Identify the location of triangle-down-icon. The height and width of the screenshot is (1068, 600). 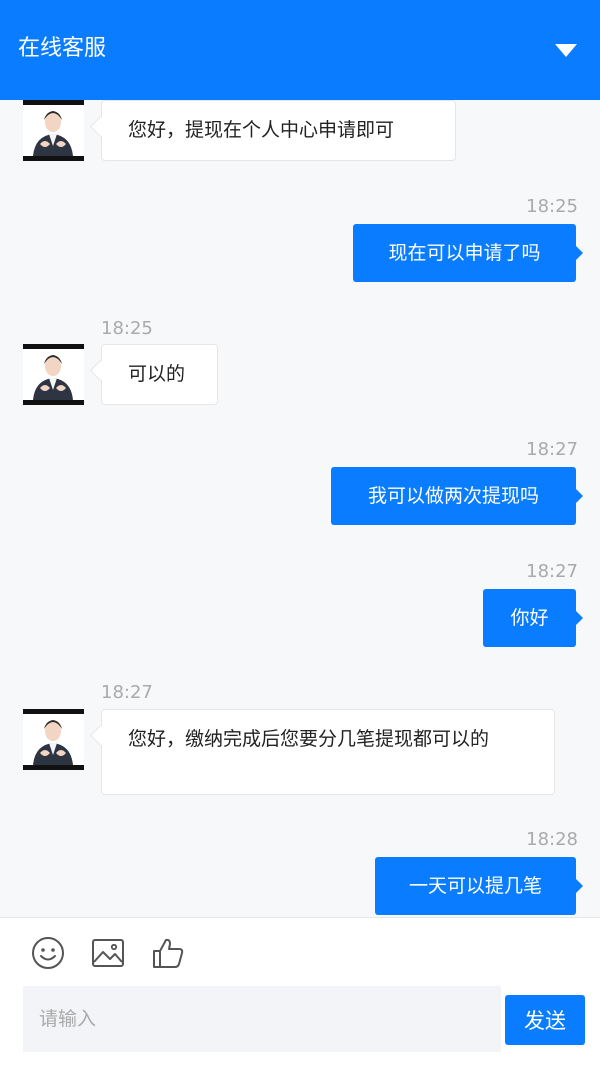
(566, 50).